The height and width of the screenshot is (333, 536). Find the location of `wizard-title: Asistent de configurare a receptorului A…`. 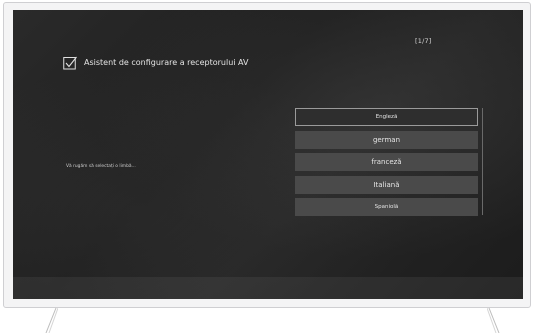

wizard-title: Asistent de configurare a receptorului A… is located at coordinates (166, 62).